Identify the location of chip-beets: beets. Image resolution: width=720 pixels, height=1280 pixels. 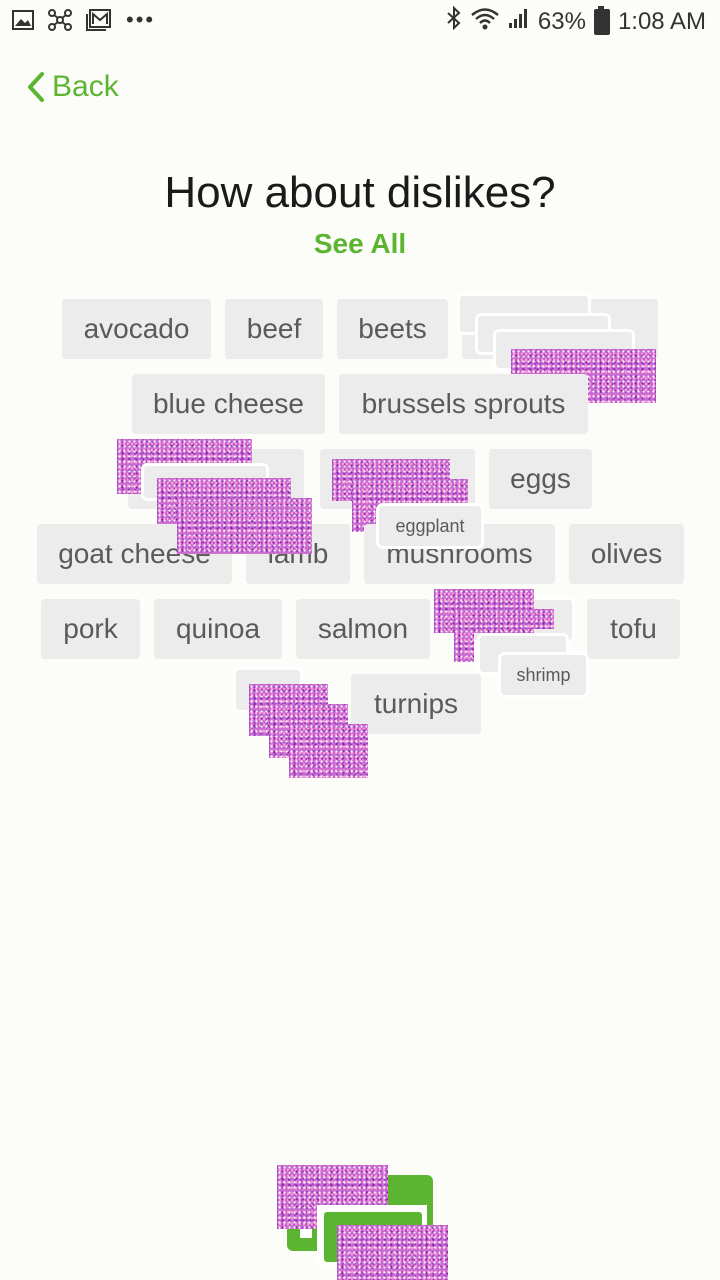
(392, 329).